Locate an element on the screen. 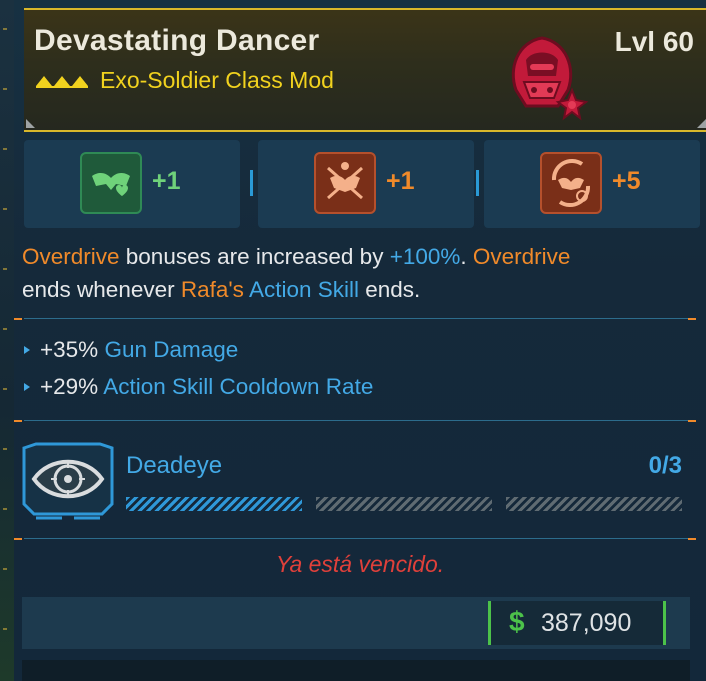 The width and height of the screenshot is (706, 681). stat-label: Gun Damage is located at coordinates (171, 349).